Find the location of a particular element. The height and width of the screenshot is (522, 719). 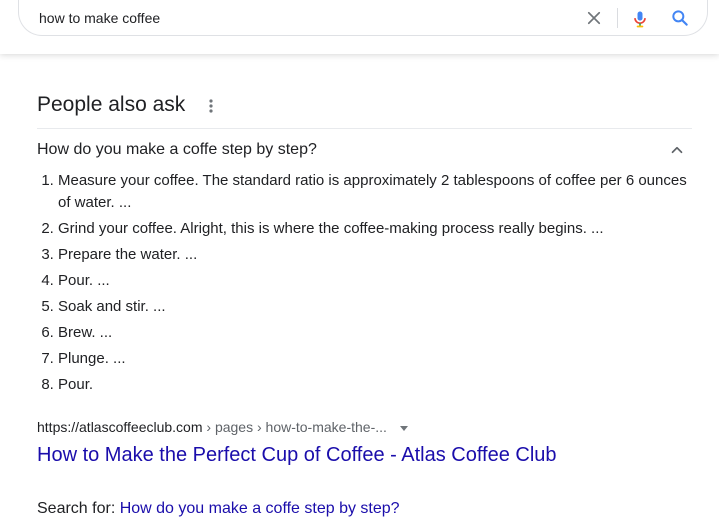

list-item: Pour. is located at coordinates (373, 385).